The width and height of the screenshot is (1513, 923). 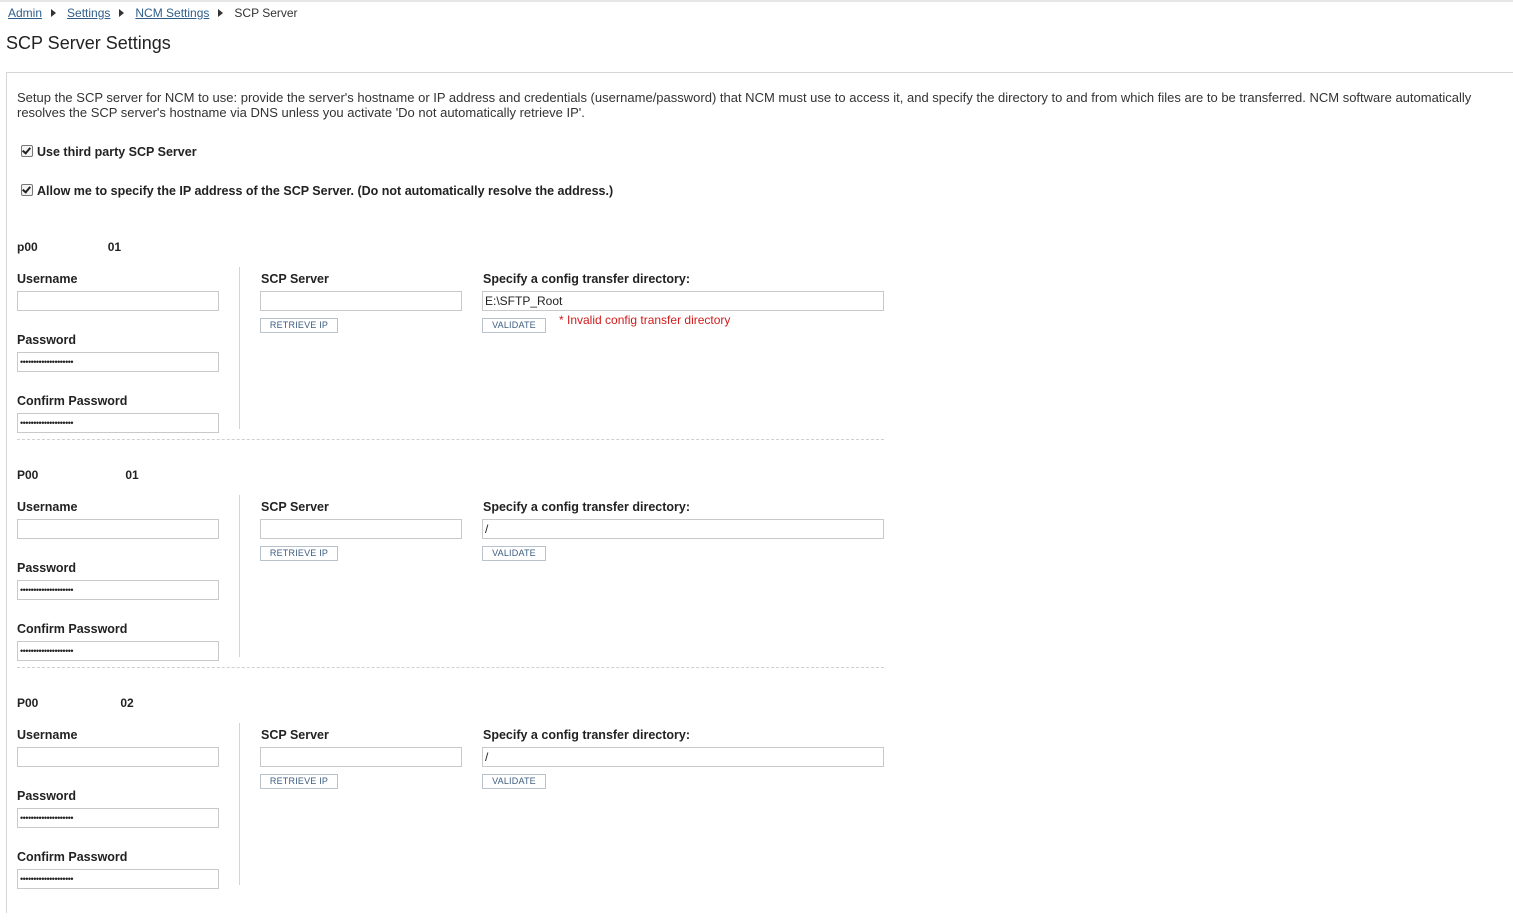 I want to click on breadcrumb: Admin Settings NCM Settings SCP Server, so click(x=153, y=13).